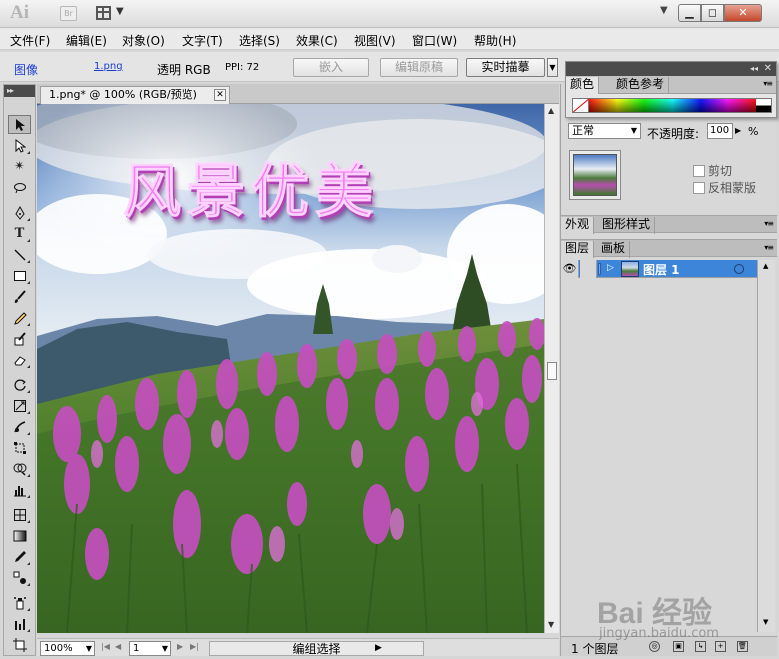  Describe the element at coordinates (419, 67) in the screenshot. I see `edit-original-button: 编辑原稿` at that location.